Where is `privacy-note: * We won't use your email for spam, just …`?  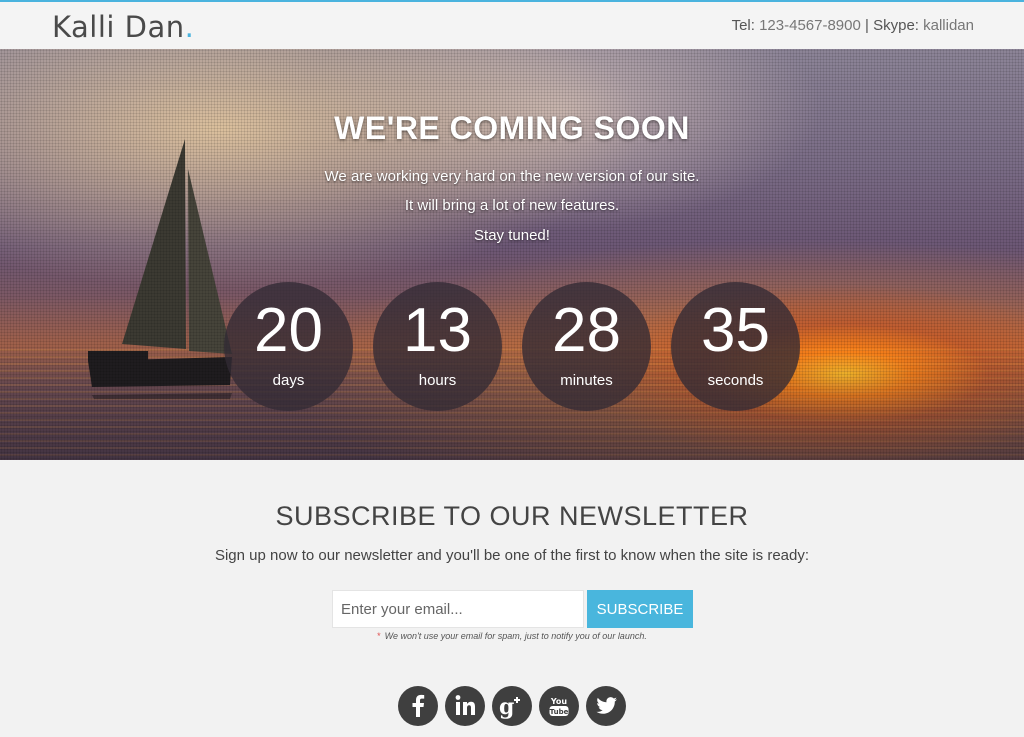
privacy-note: * We won't use your email for spam, just … is located at coordinates (512, 636).